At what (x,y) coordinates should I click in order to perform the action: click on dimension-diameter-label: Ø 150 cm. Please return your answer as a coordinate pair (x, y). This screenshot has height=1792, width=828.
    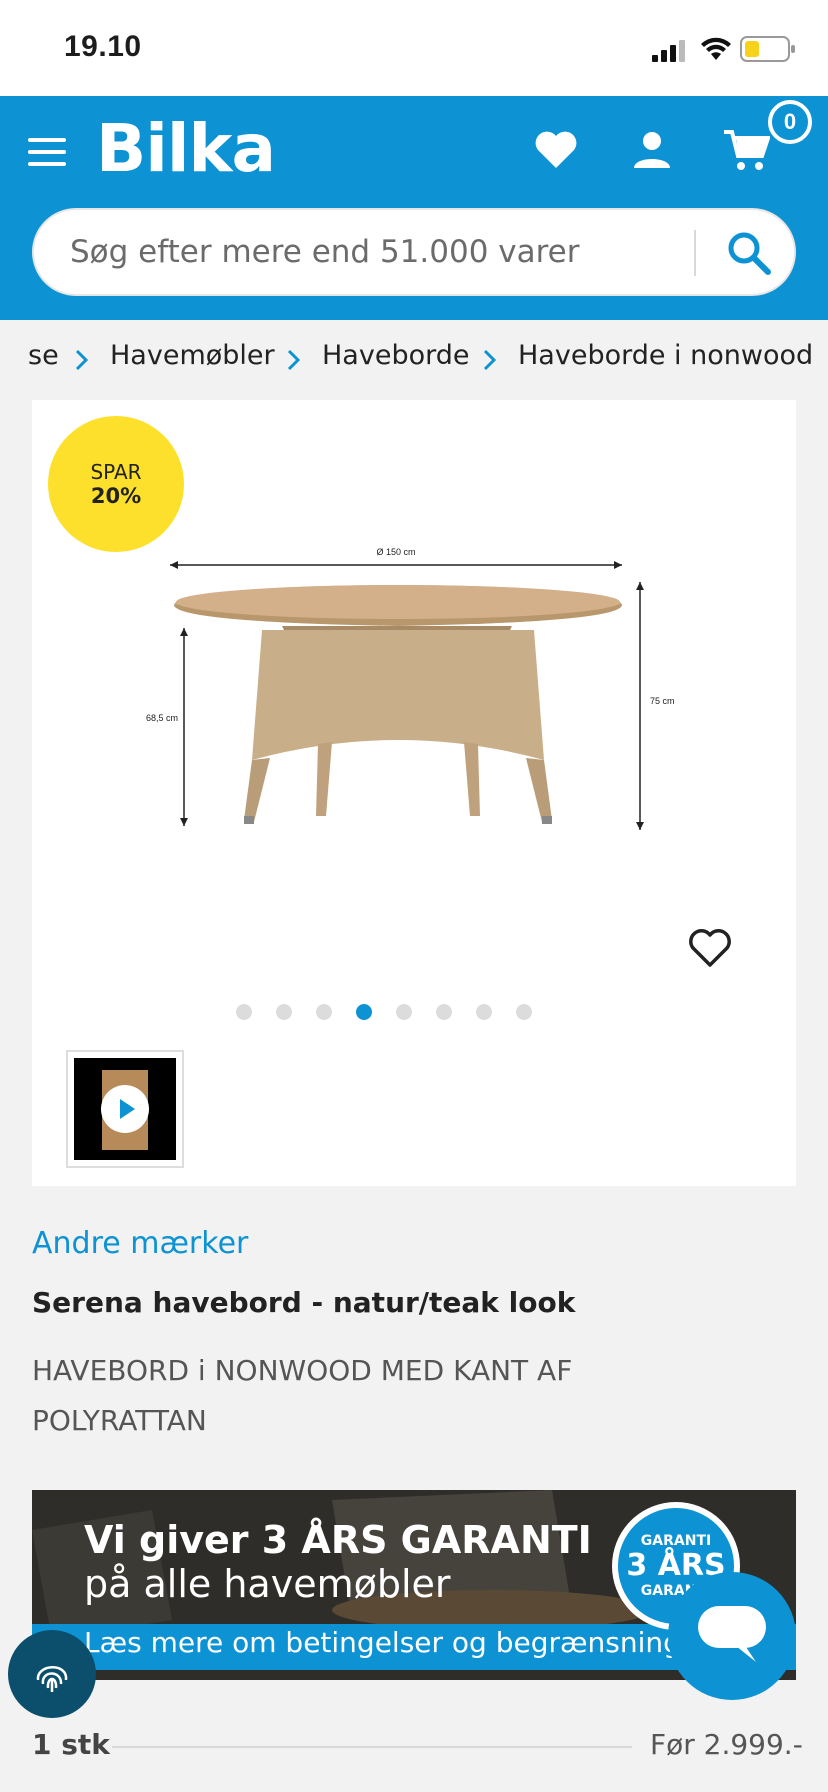
    Looking at the image, I should click on (395, 552).